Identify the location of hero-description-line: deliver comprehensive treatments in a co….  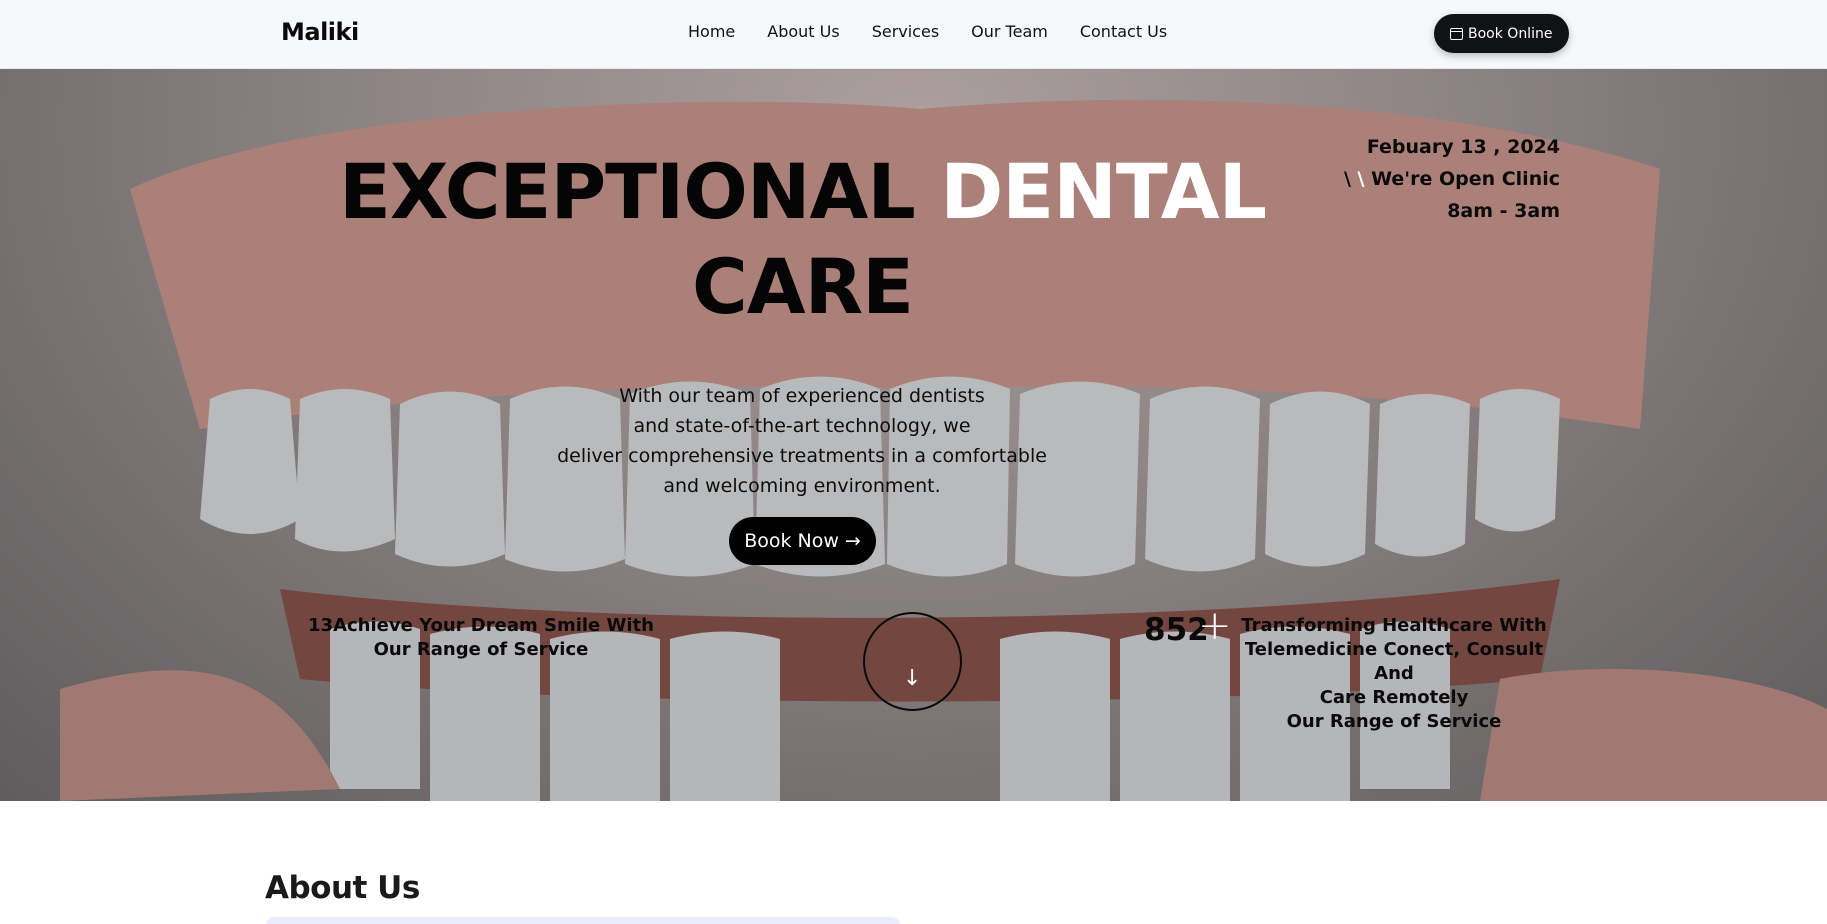
(802, 456).